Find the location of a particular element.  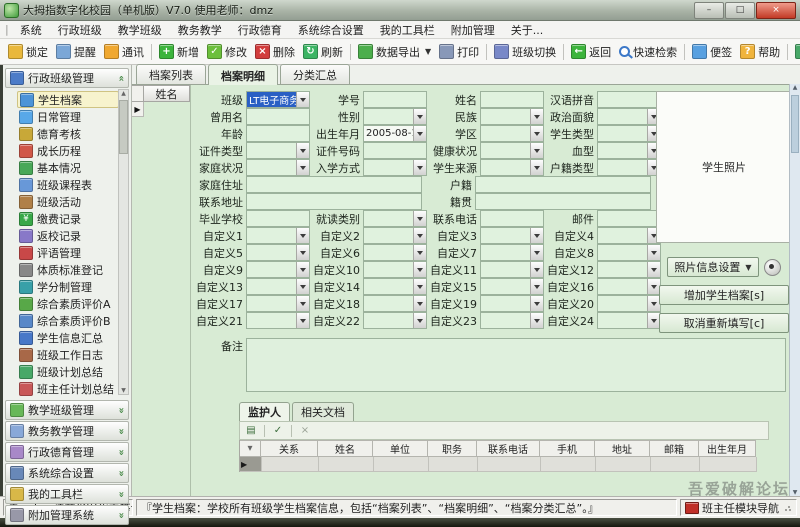

append-row-icon: ▤ is located at coordinates (251, 430).